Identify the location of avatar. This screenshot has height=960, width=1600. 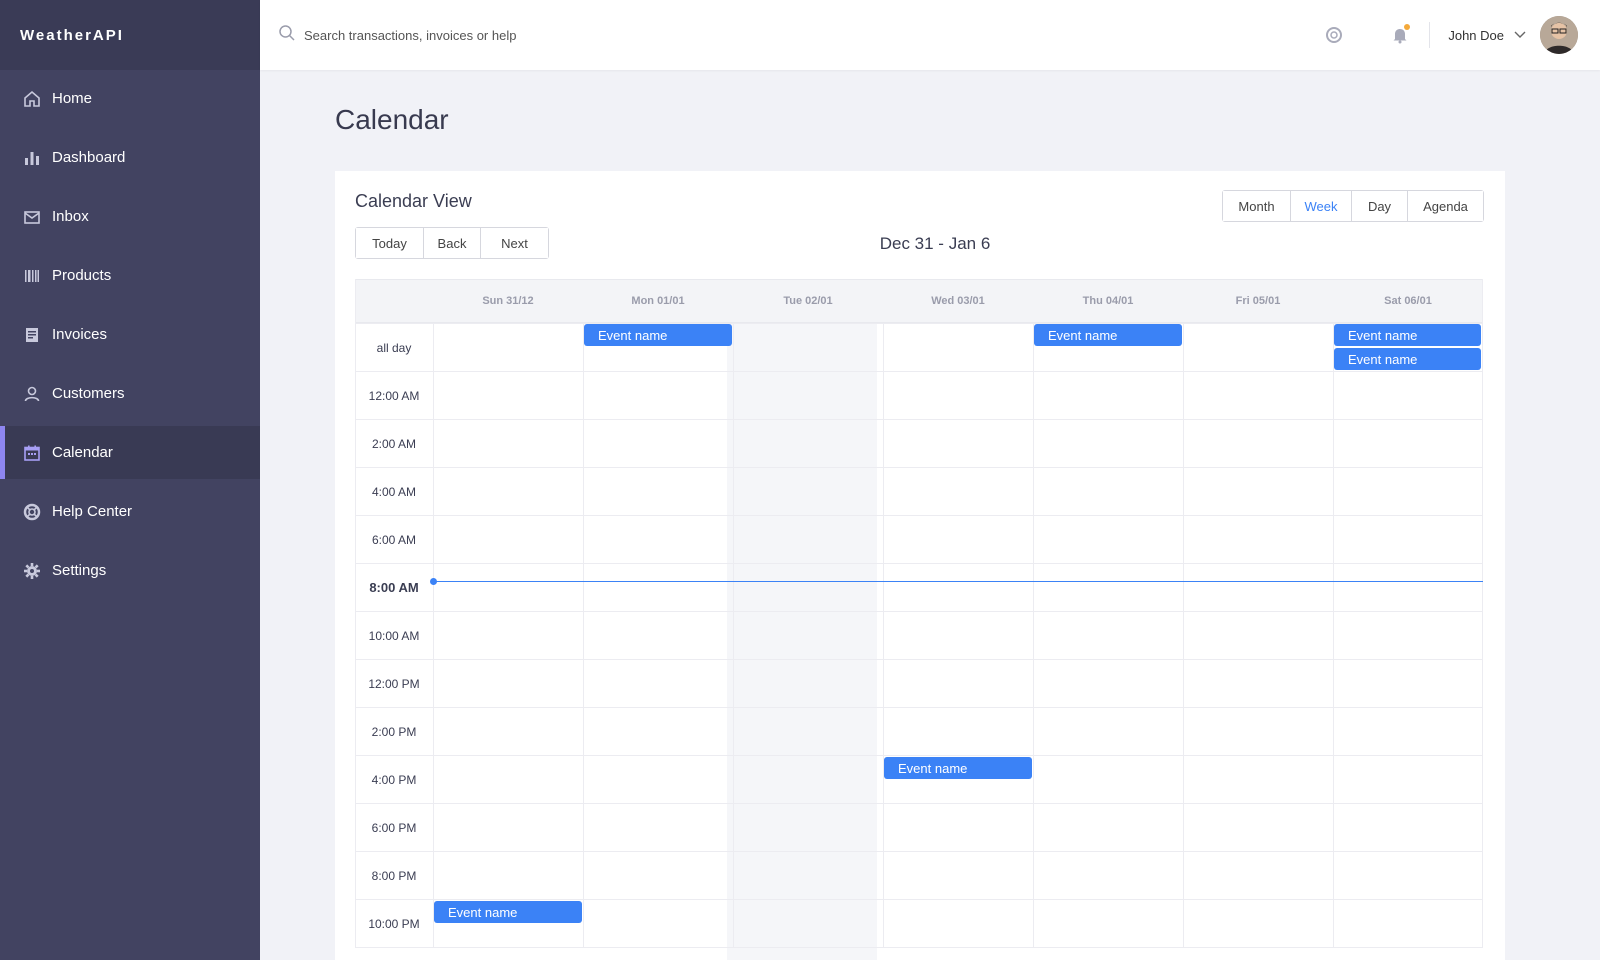
(1559, 35).